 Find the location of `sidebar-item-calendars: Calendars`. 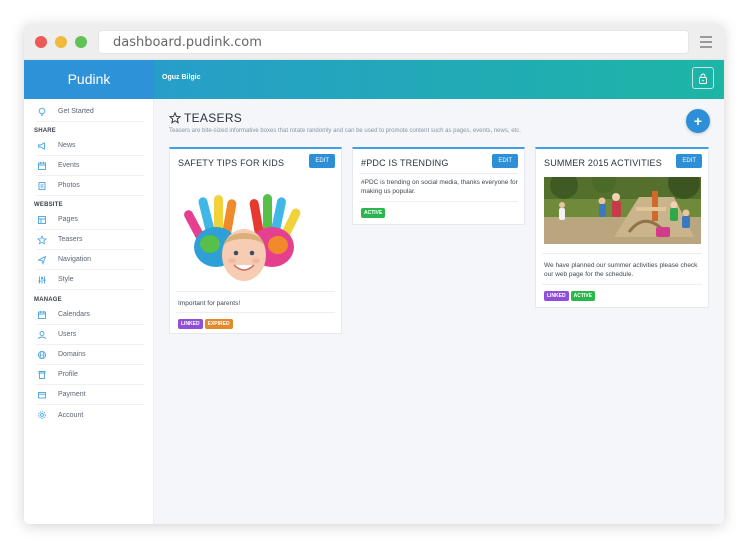

sidebar-item-calendars: Calendars is located at coordinates (90, 315).